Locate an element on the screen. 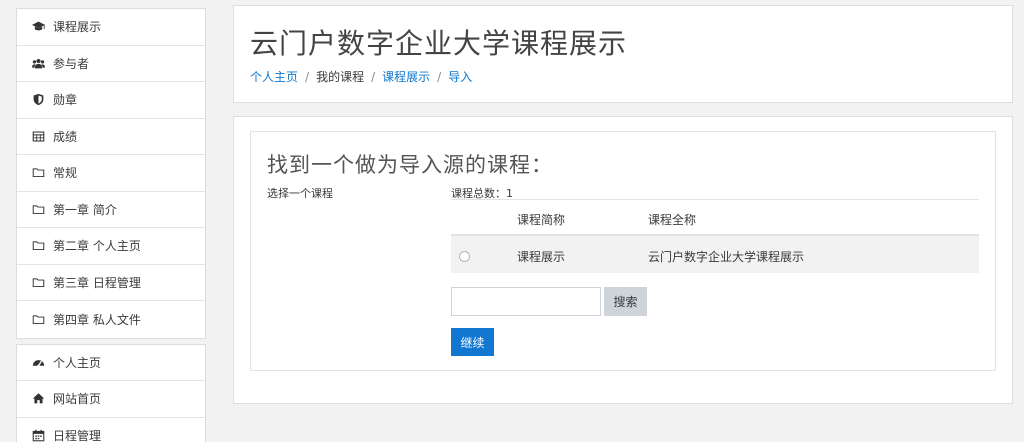 This screenshot has width=1024, height=442. sidebar-item-label: 第四章 私人文件 is located at coordinates (97, 319).